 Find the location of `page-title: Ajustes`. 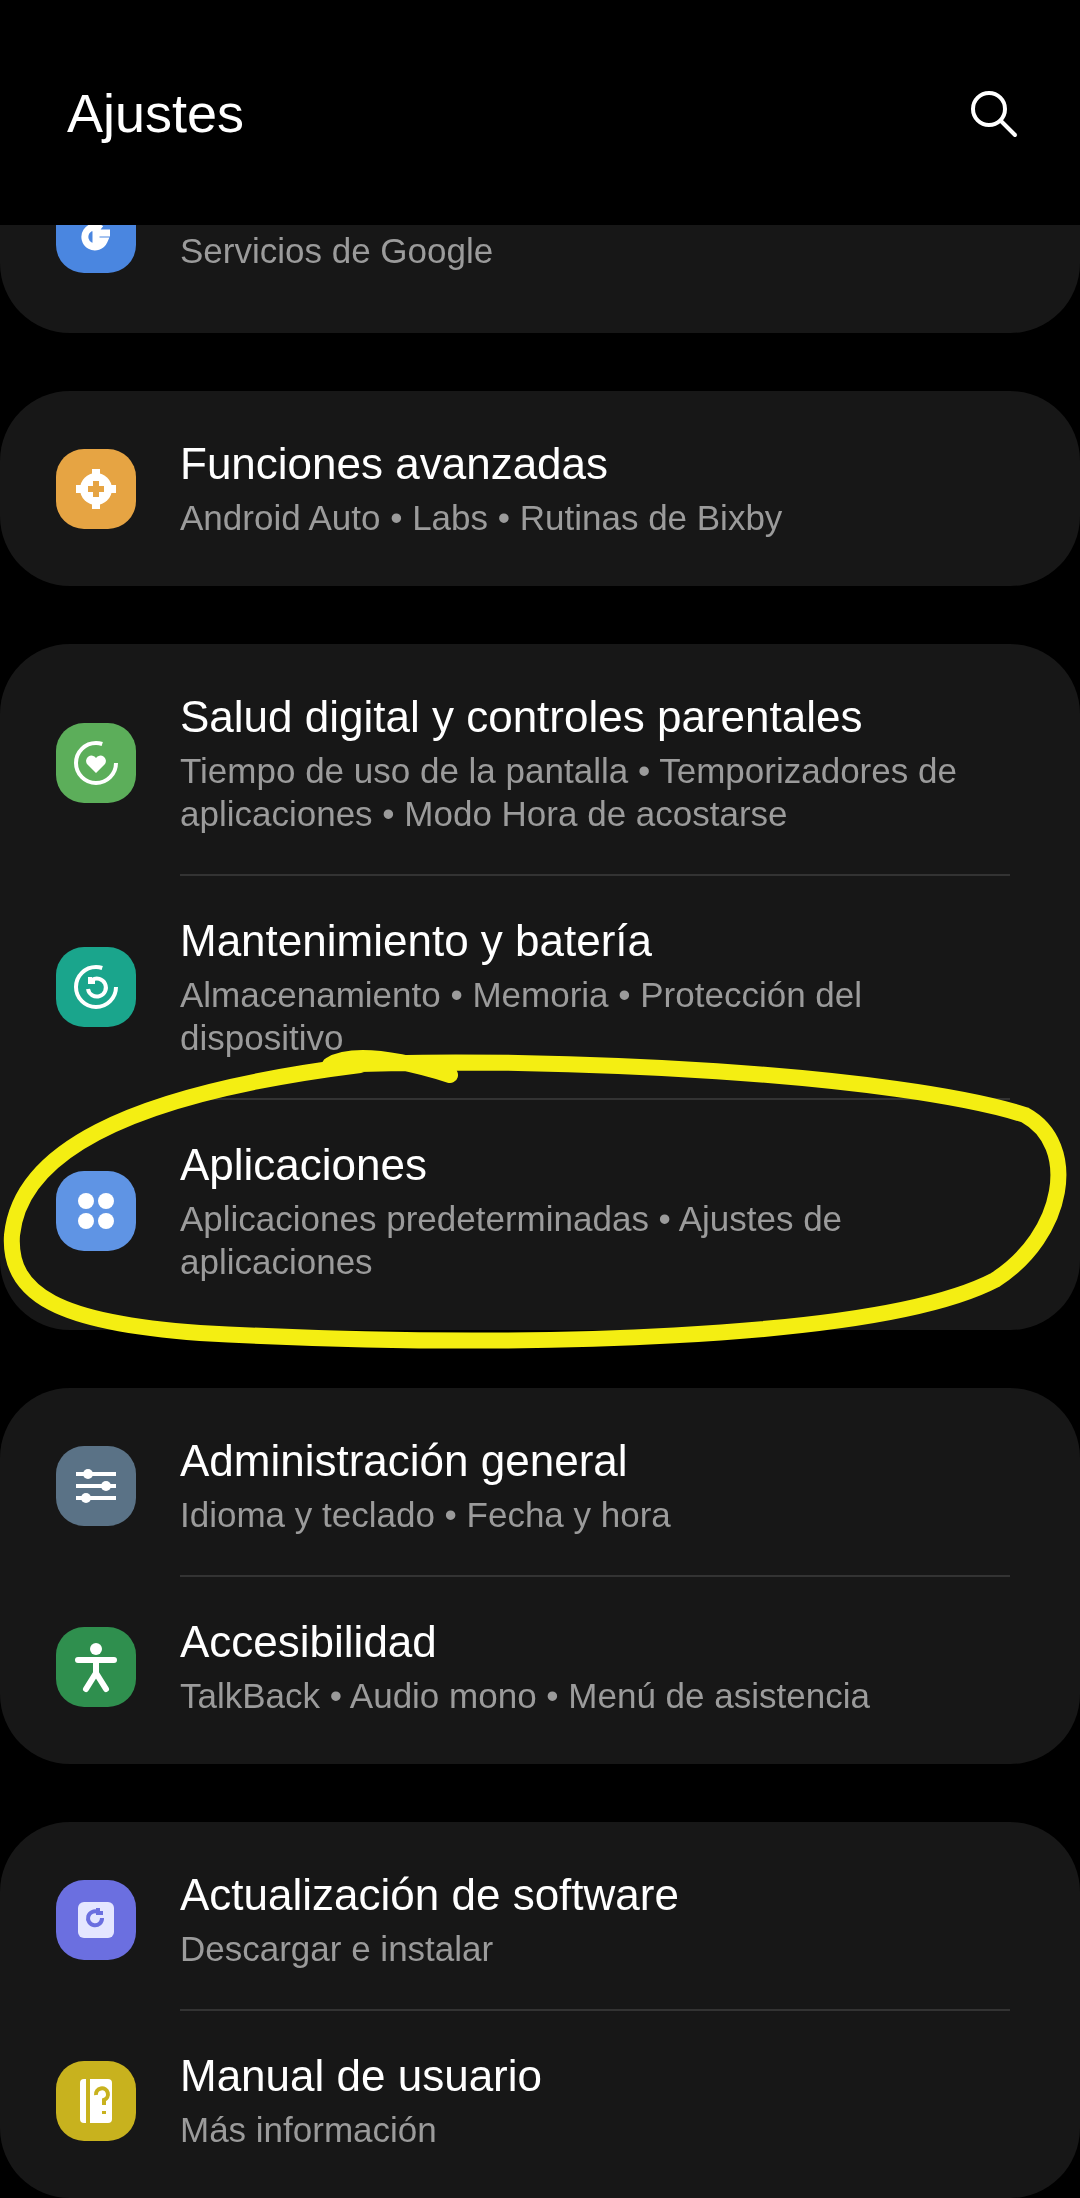

page-title: Ajustes is located at coordinates (156, 112).